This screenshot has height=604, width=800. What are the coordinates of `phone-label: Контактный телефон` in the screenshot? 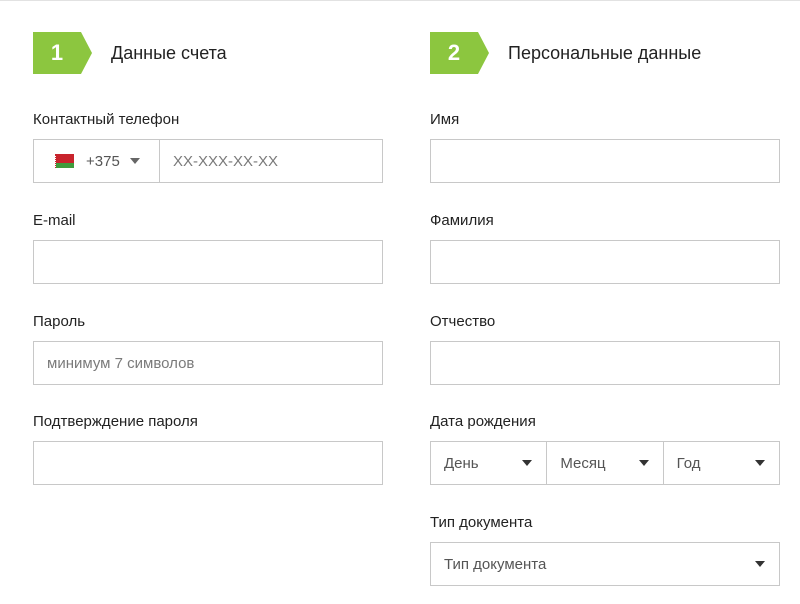 It's located at (106, 119).